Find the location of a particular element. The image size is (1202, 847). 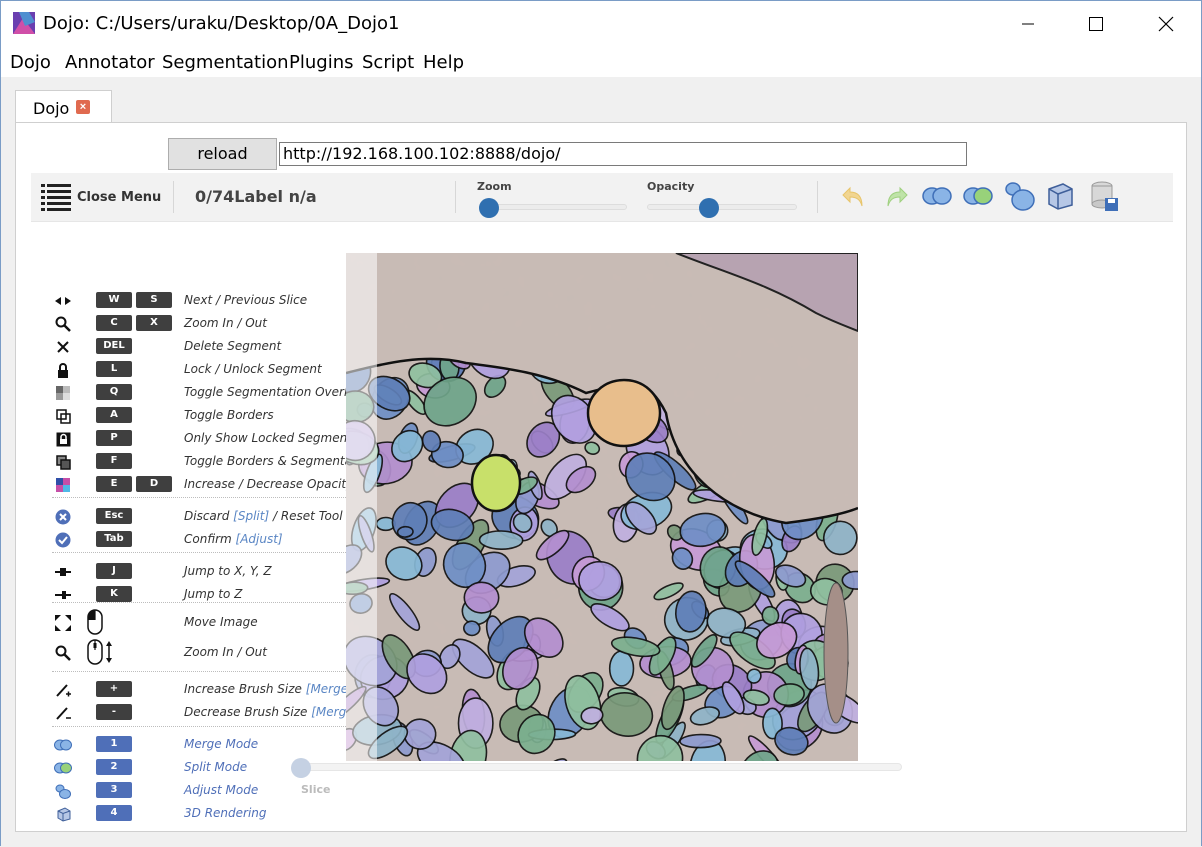

shortcut-description: Discard [Split] / Reset Tool is located at coordinates (263, 516).